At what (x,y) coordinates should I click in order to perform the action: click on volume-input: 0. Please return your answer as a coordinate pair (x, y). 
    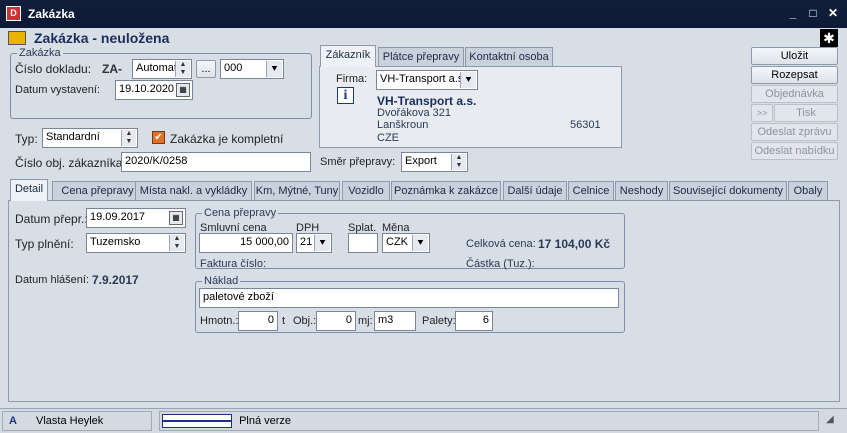
    Looking at the image, I should click on (336, 321).